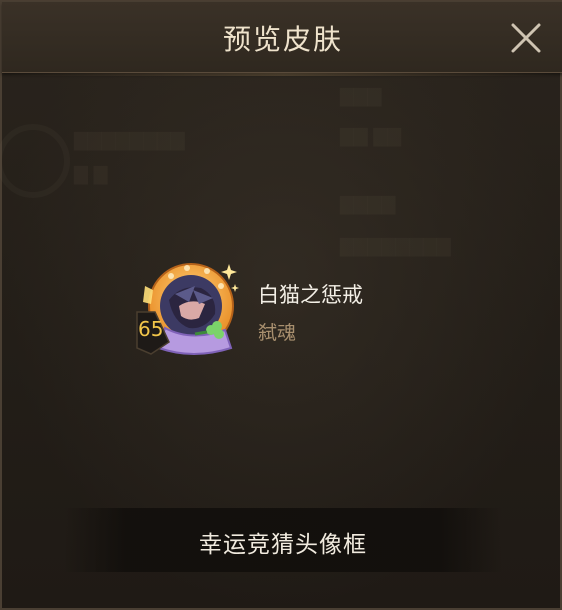 This screenshot has height=610, width=562. Describe the element at coordinates (283, 545) in the screenshot. I see `source-label: 幸运竞猜头像框` at that location.